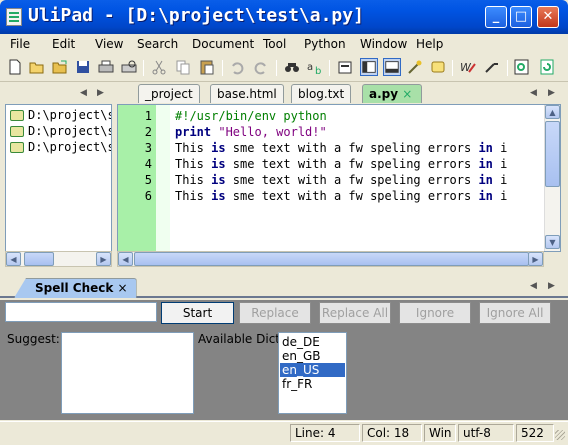  I want to click on panel-tabs-right-icon: ▶, so click(551, 286).